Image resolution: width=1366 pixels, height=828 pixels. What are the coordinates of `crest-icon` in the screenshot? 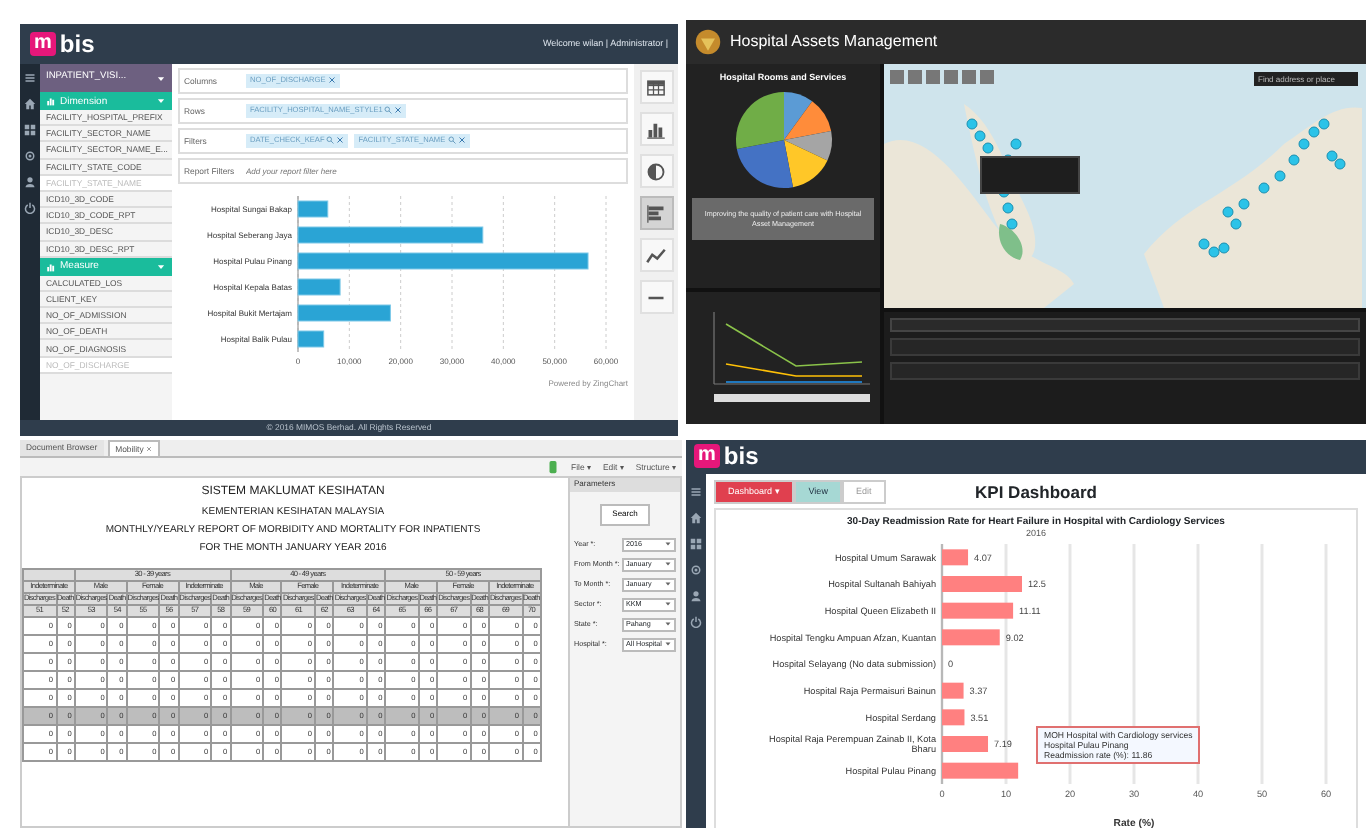 It's located at (708, 42).